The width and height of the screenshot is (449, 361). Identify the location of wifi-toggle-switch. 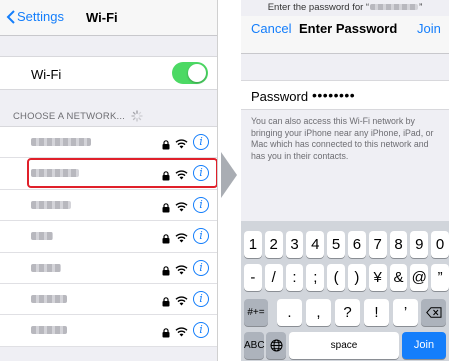
(190, 73).